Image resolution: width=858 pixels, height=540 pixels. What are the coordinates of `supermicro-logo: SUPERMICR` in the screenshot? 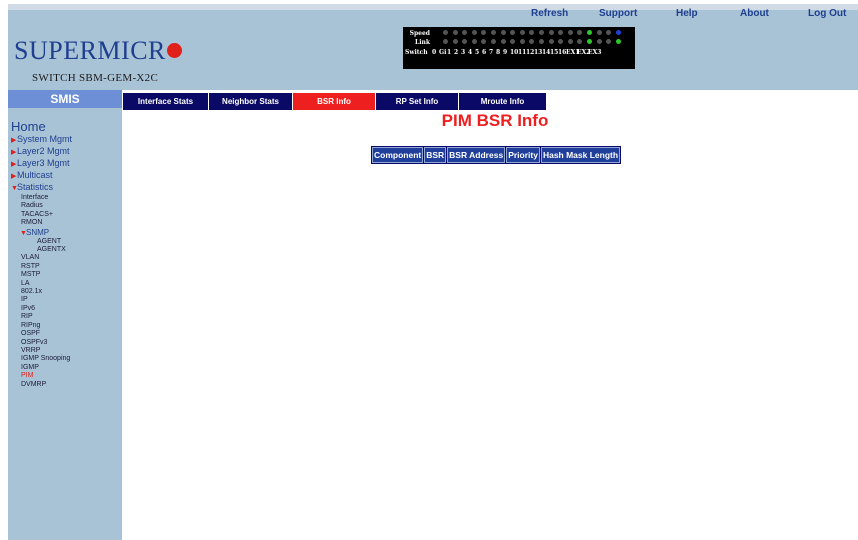 It's located at (98, 51).